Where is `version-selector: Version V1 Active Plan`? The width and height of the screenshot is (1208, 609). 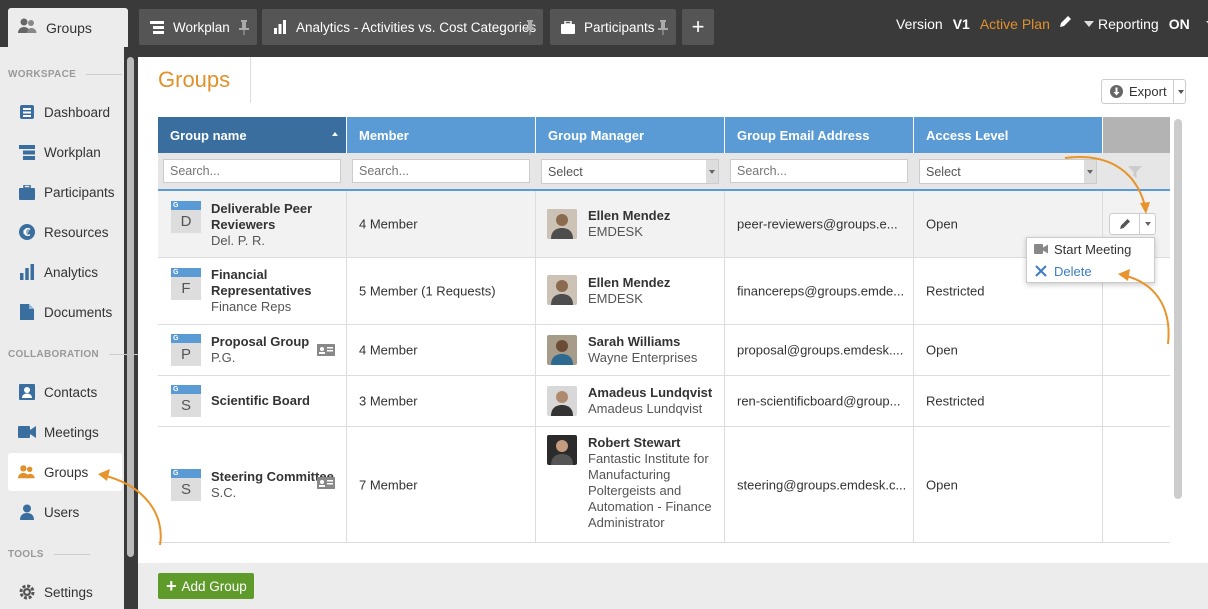
version-selector: Version V1 Active Plan is located at coordinates (995, 23).